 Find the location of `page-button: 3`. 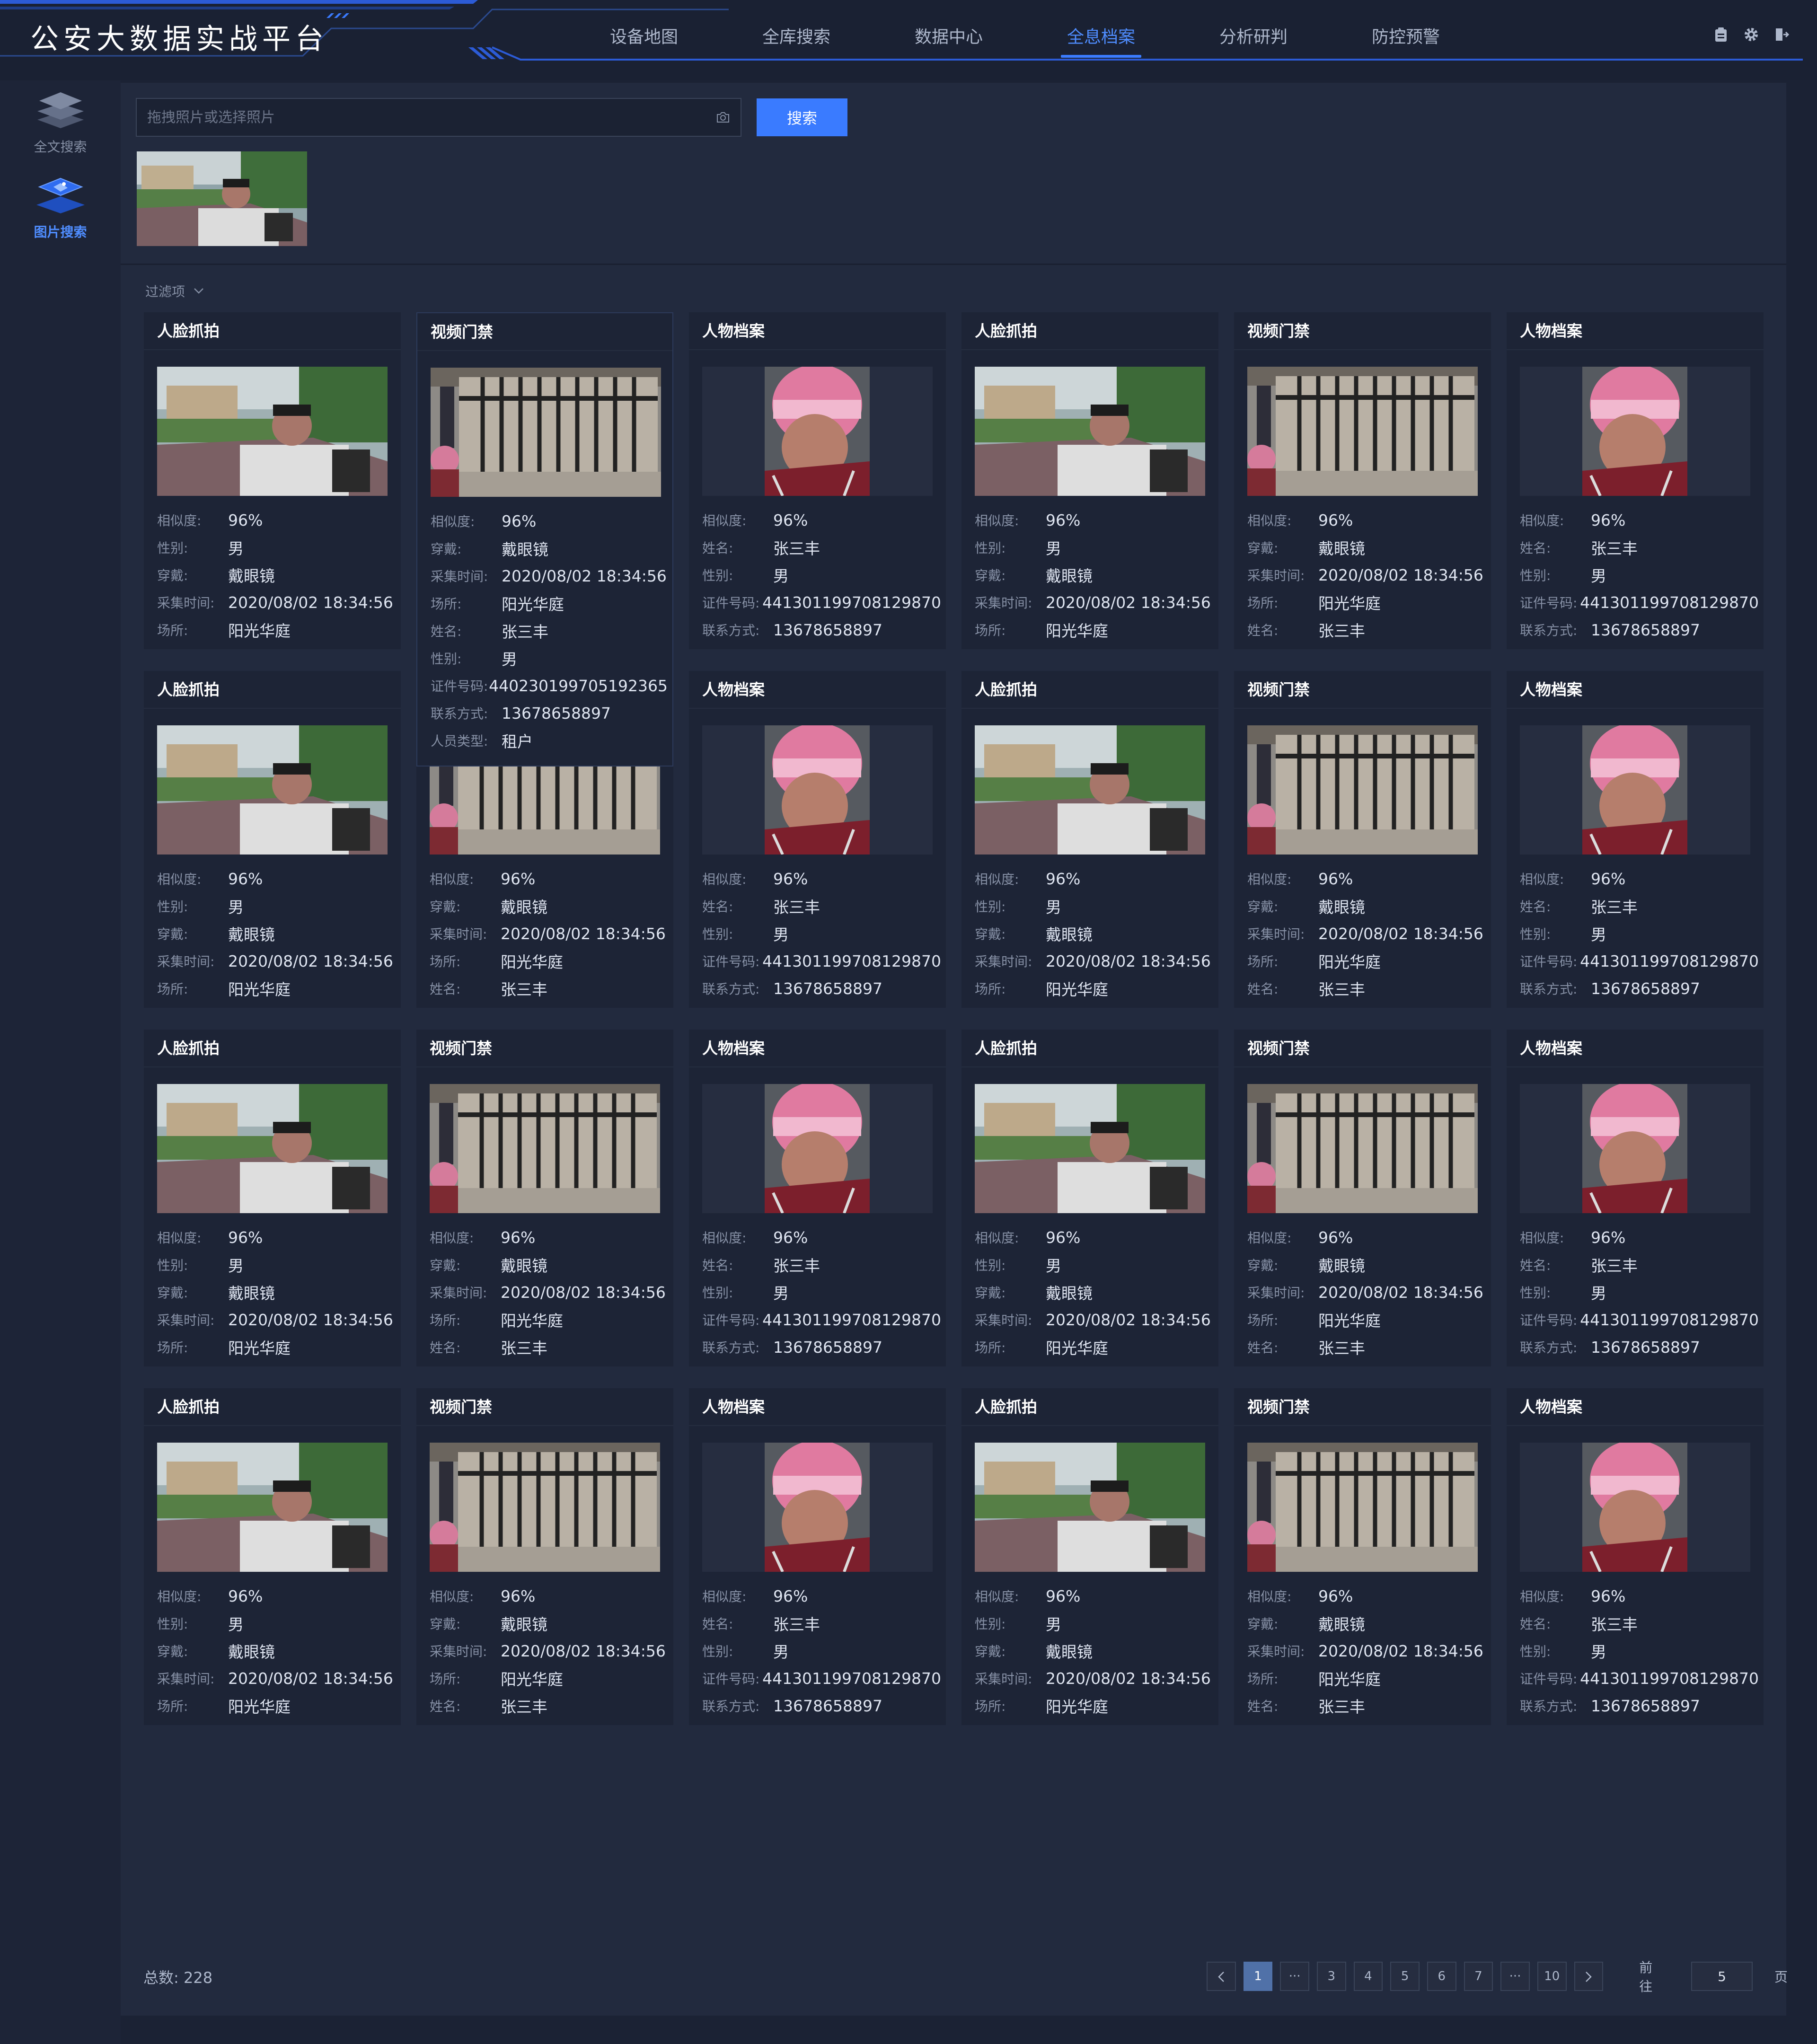

page-button: 3 is located at coordinates (1331, 1976).